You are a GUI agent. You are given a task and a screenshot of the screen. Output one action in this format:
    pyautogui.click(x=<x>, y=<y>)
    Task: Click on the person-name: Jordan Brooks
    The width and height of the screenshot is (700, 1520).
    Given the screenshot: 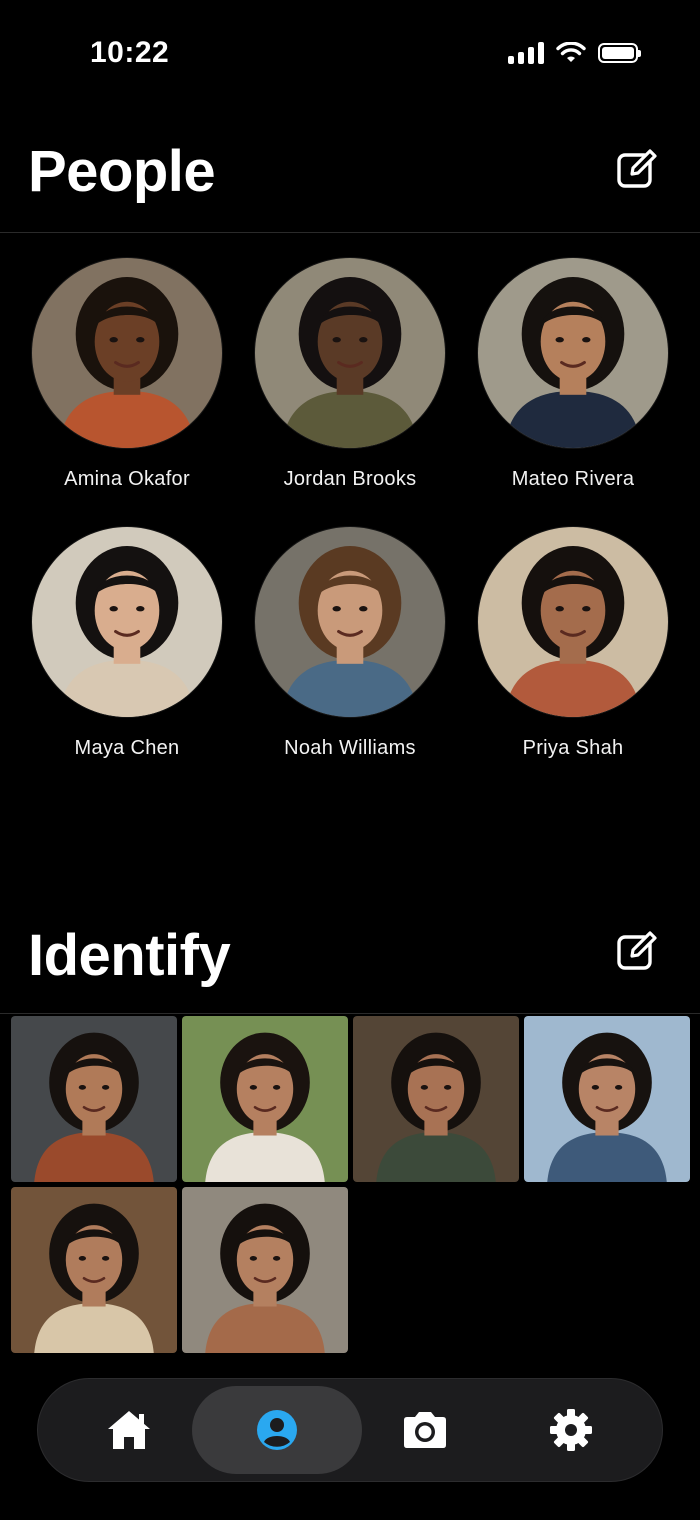 What is the action you would take?
    pyautogui.click(x=350, y=479)
    